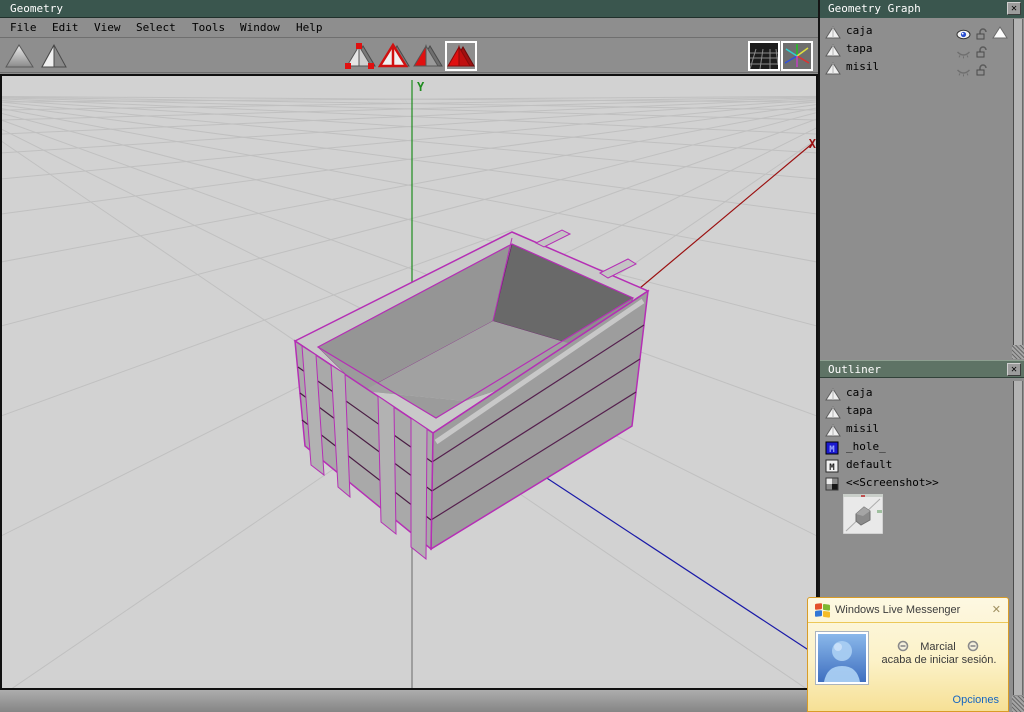  Describe the element at coordinates (764, 56) in the screenshot. I see `ground-plane-toggle-icon` at that location.